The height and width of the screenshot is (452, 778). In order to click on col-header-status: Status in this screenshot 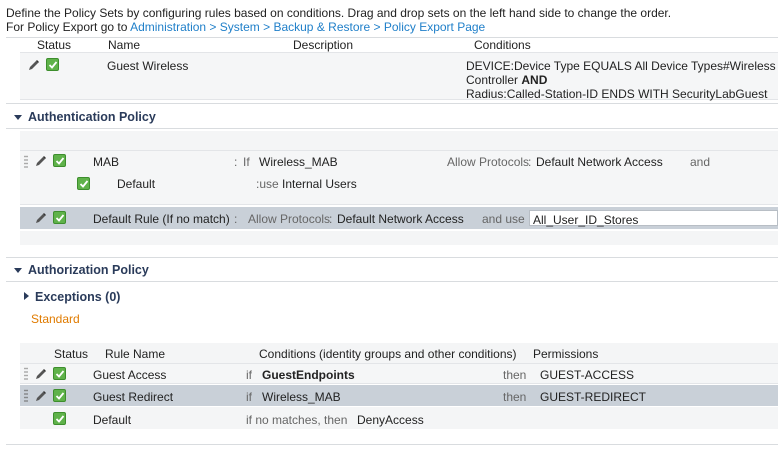, I will do `click(54, 45)`.